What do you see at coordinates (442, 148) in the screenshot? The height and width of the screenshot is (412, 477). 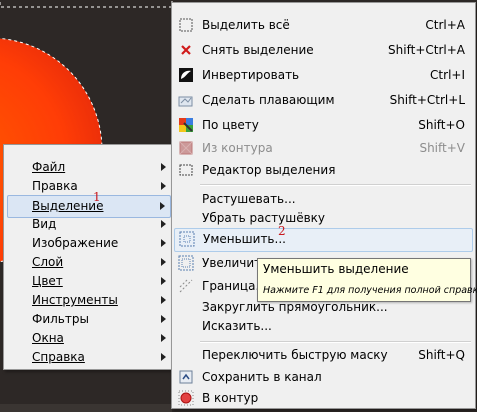 I see `menu-item-shortcut: Shift+V` at bounding box center [442, 148].